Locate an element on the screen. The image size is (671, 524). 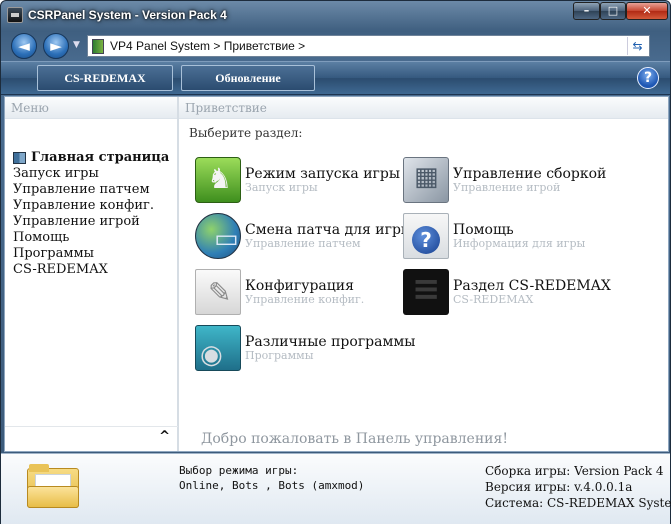
tile-subtitle: Управление конфиг. is located at coordinates (305, 299).